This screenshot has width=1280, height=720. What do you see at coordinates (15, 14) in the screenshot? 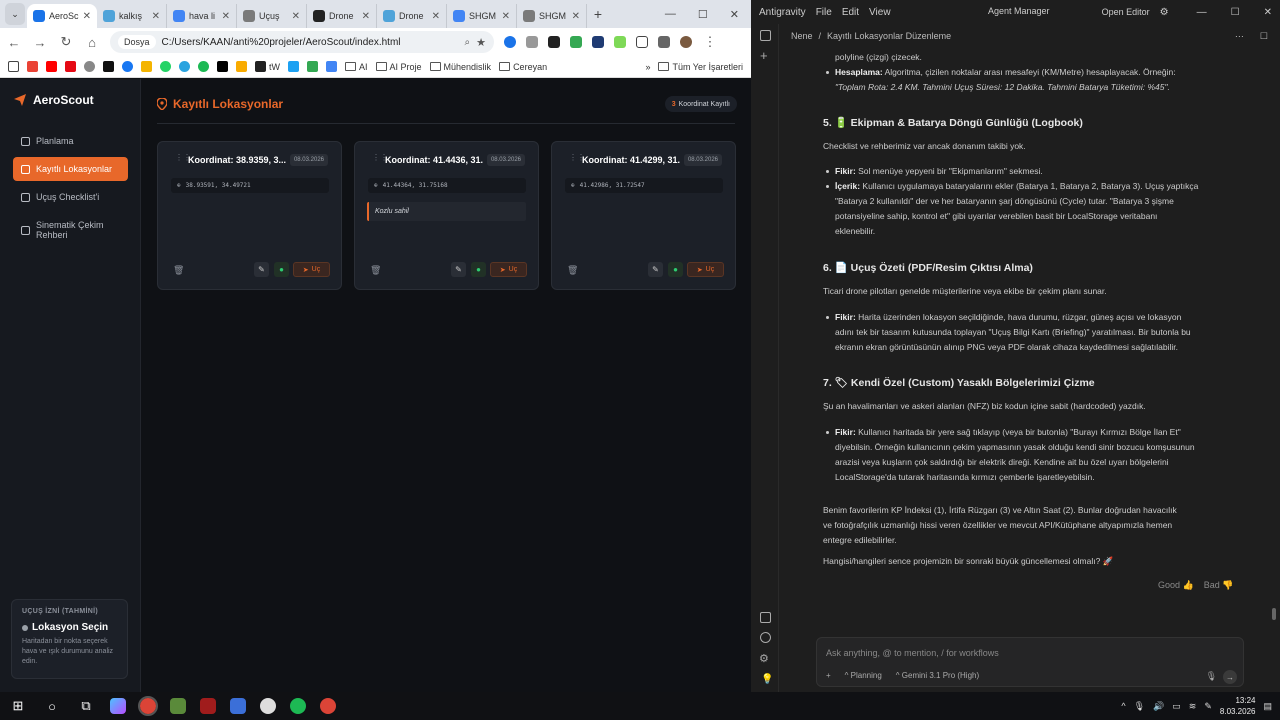
I see `tab-search-button: ⌄` at bounding box center [15, 14].